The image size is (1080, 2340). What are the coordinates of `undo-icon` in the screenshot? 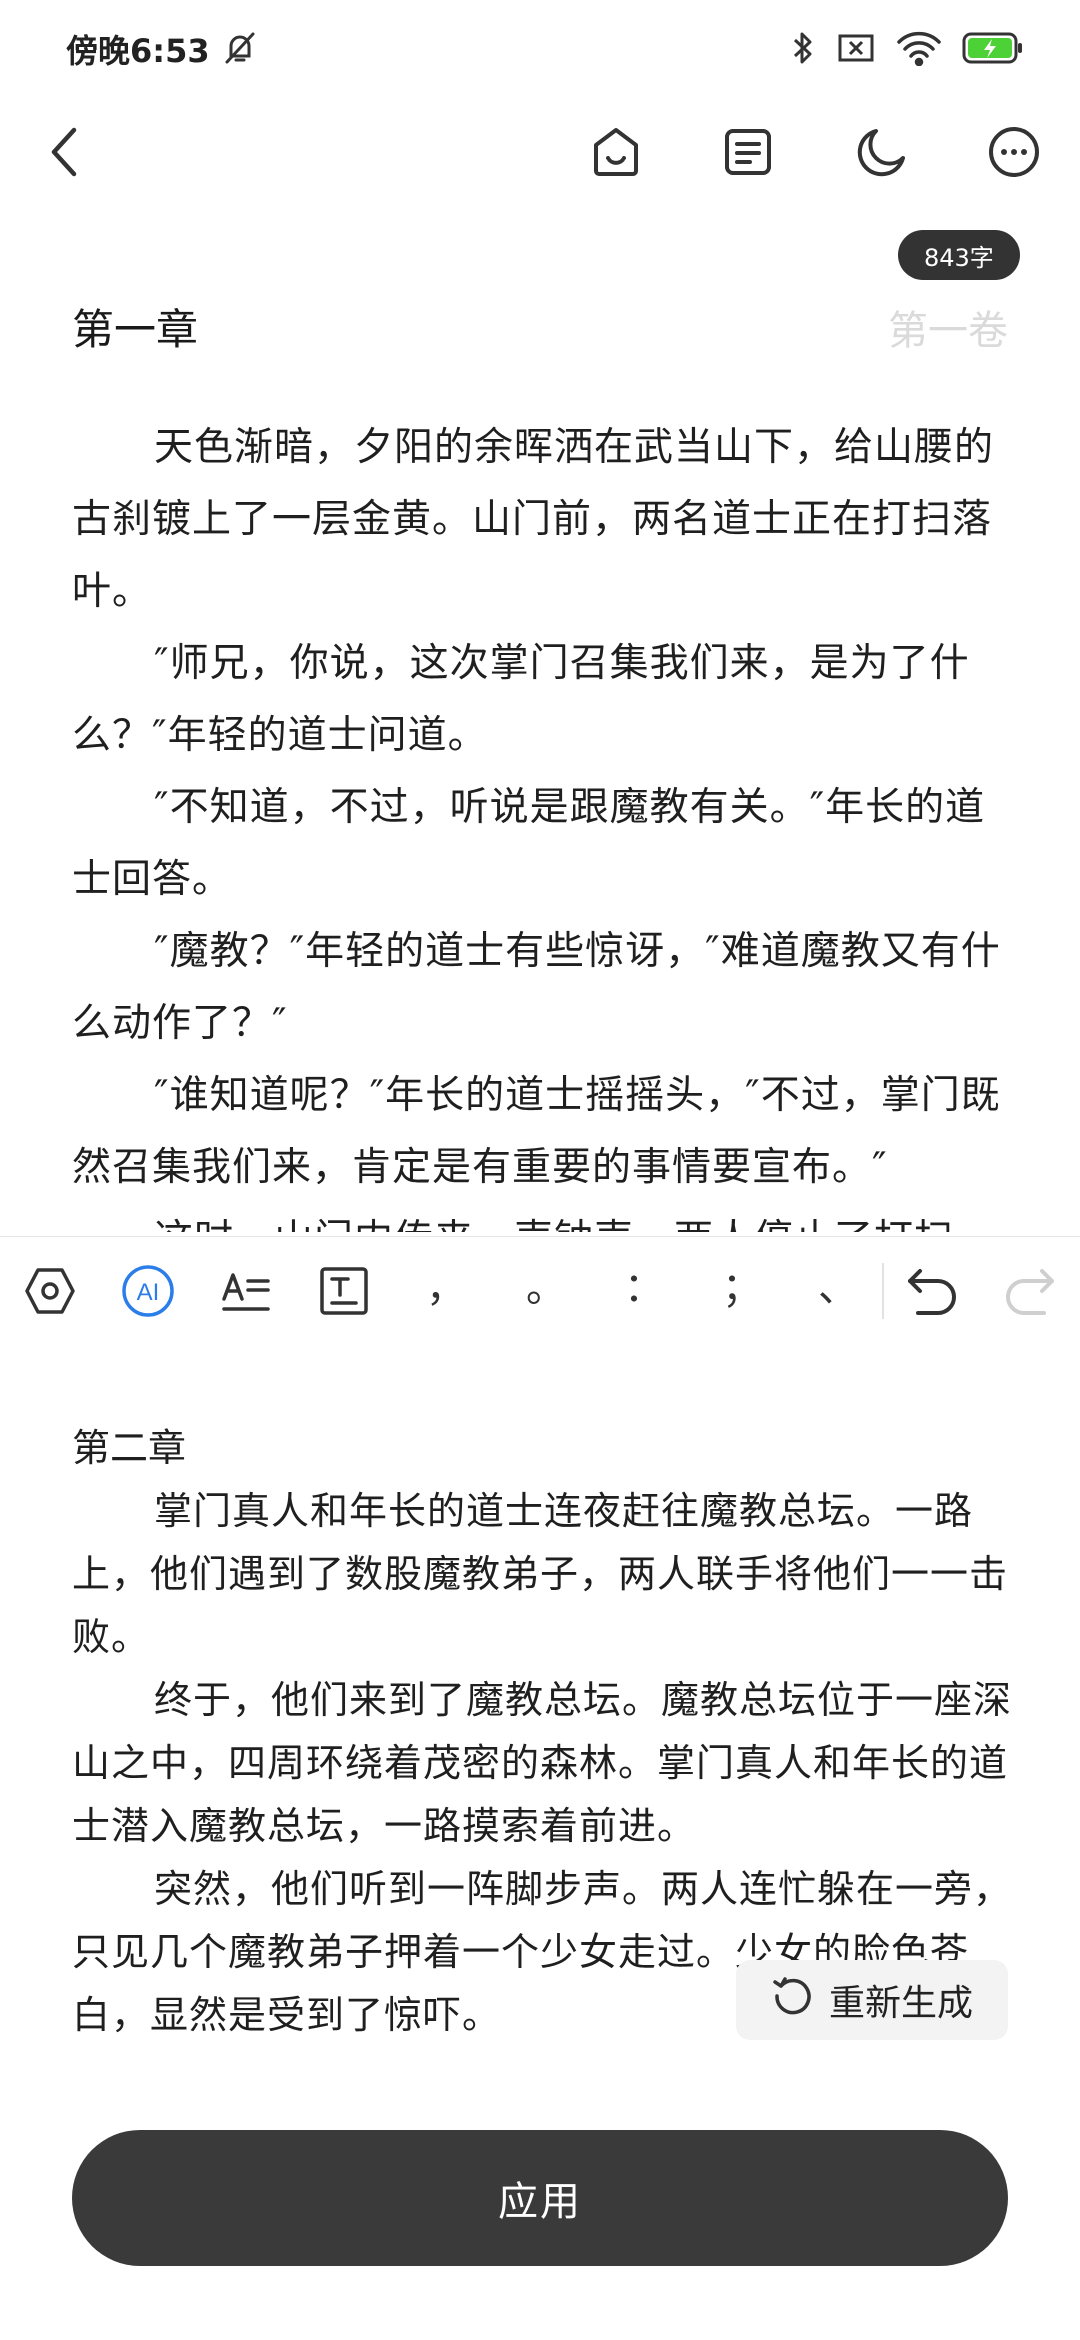 It's located at (932, 1291).